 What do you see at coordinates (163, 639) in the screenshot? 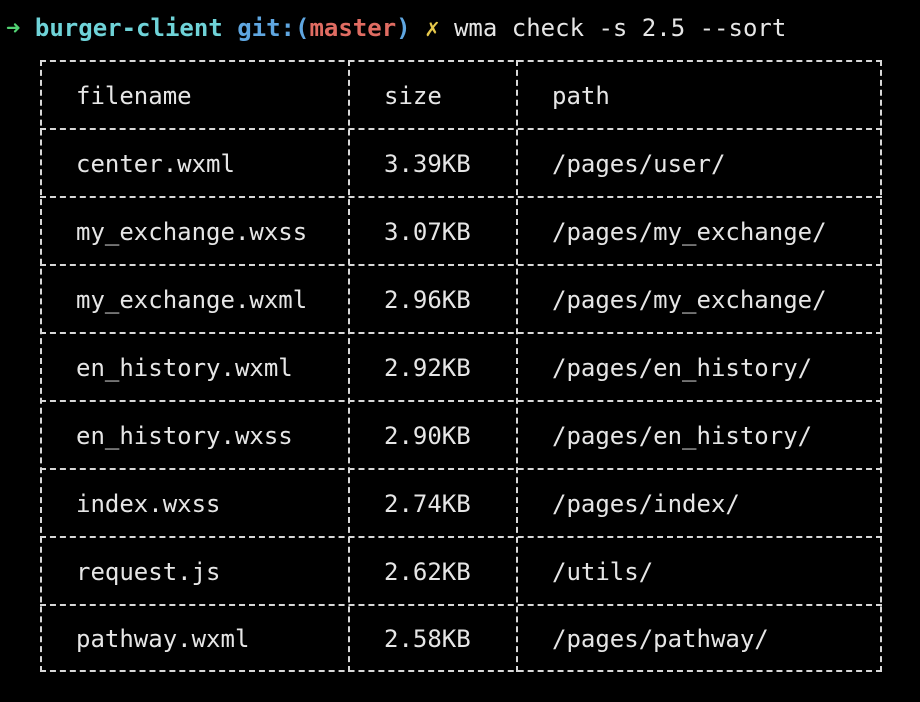
I see `cell-filename: pathway.wxml` at bounding box center [163, 639].